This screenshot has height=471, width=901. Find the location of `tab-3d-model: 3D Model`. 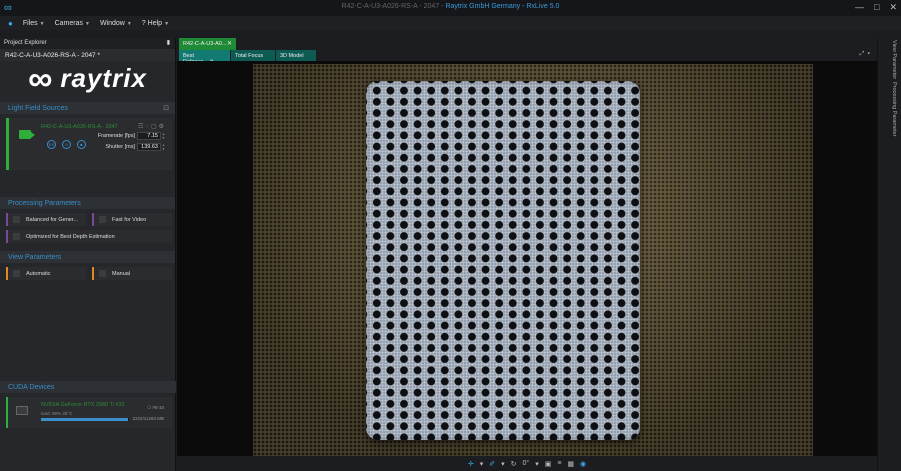

tab-3d-model: 3D Model is located at coordinates (296, 55).